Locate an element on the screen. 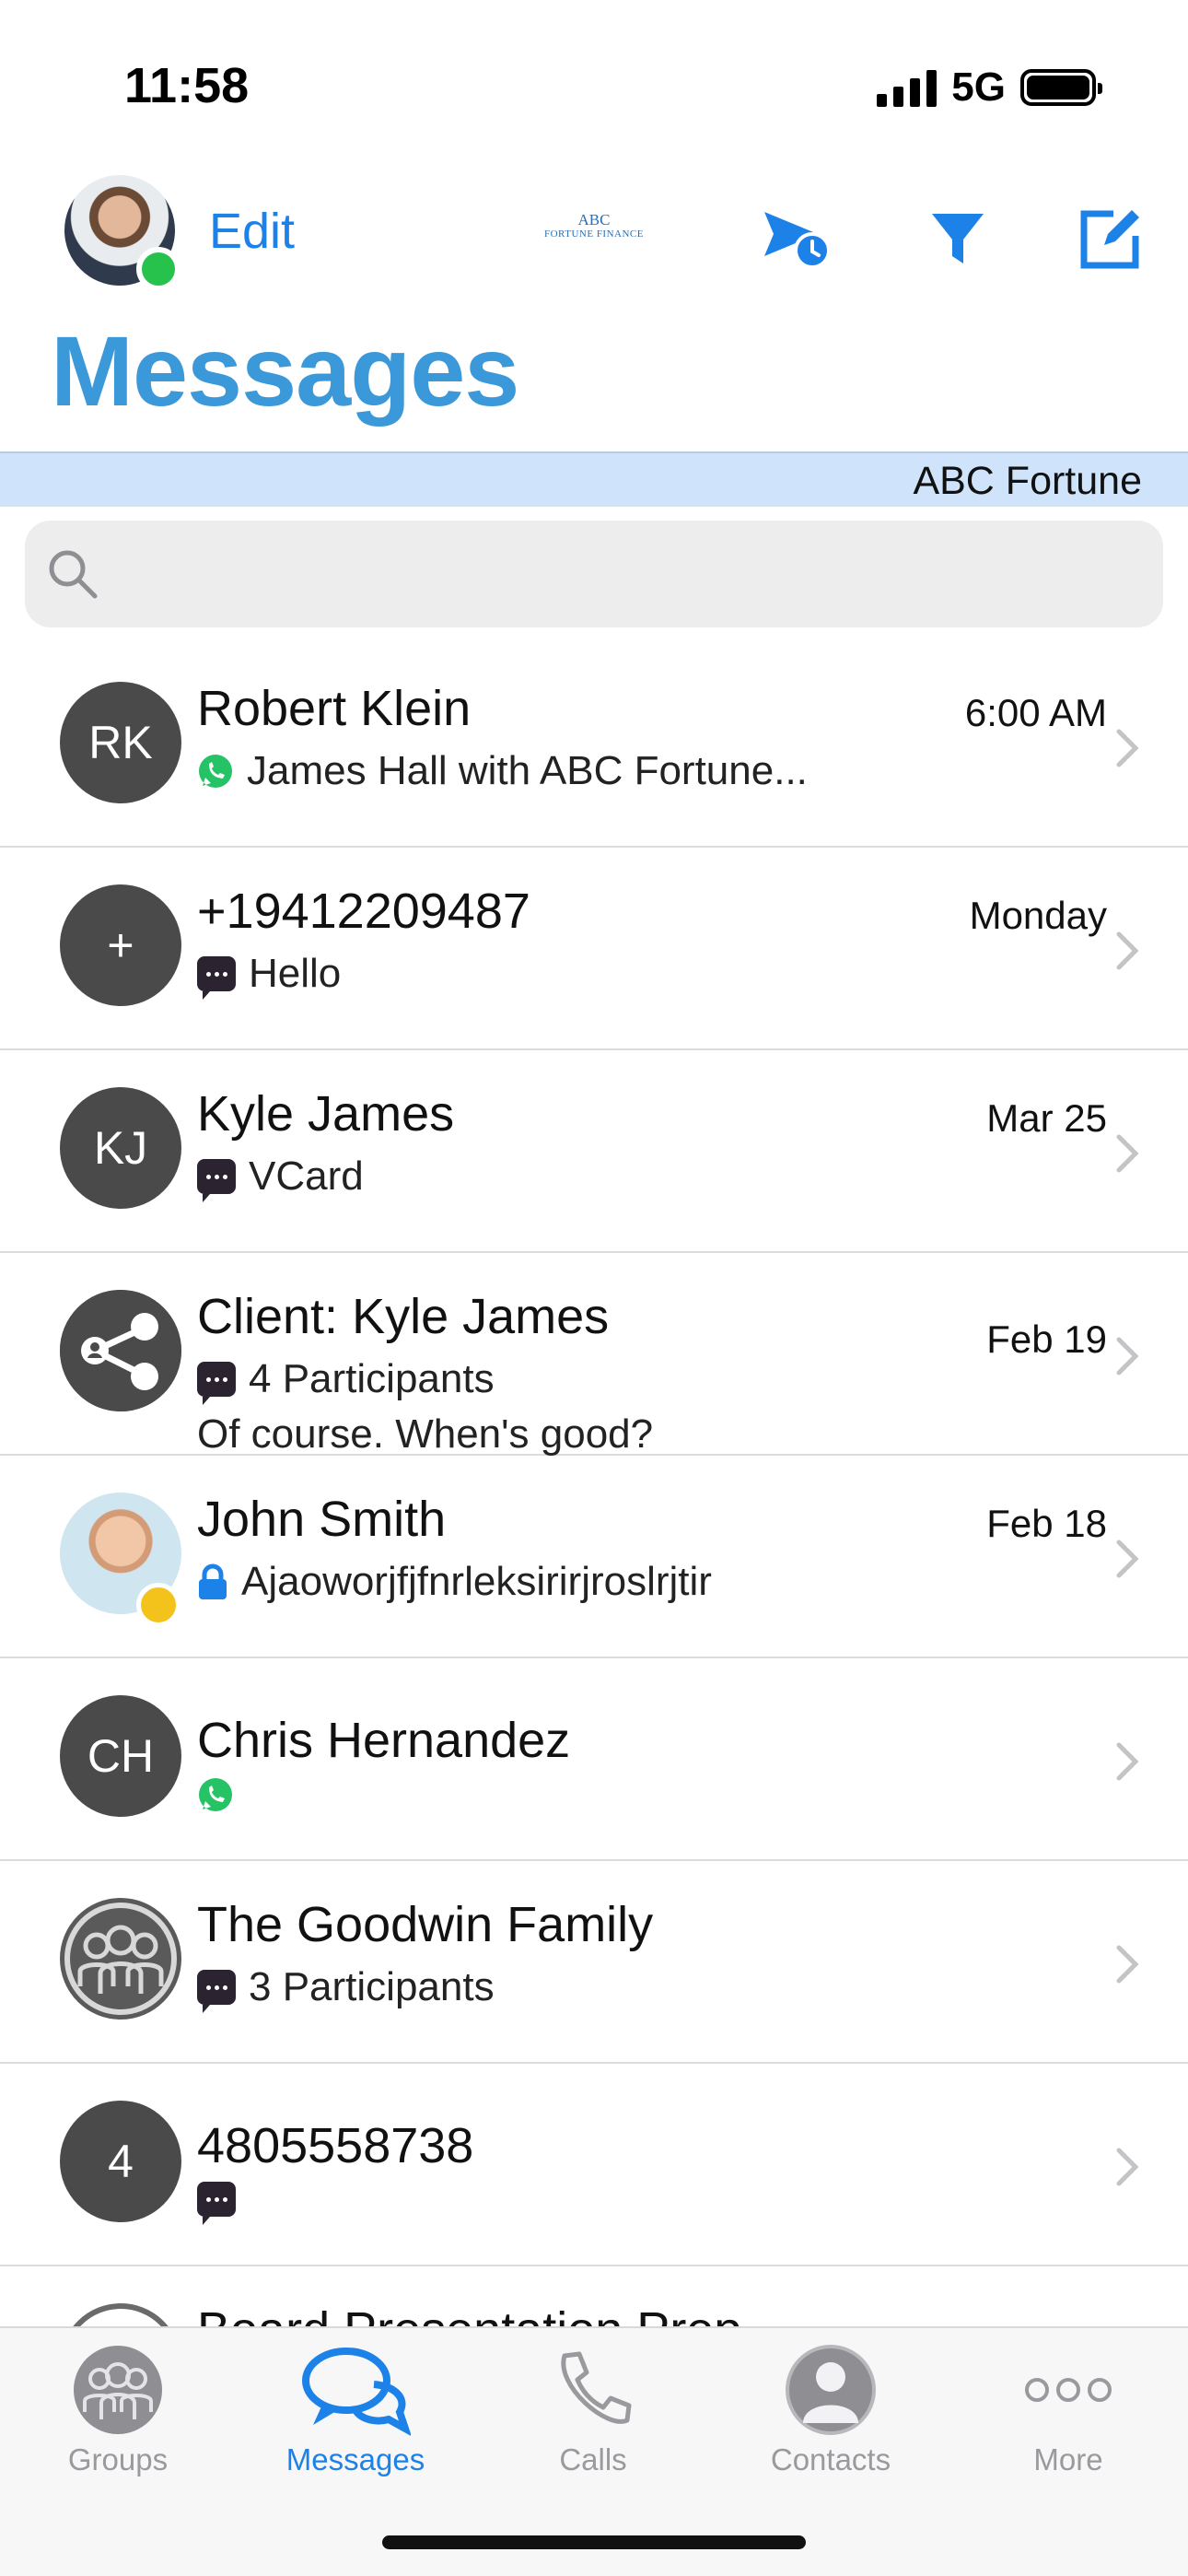 Image resolution: width=1188 pixels, height=2576 pixels. compose-icon is located at coordinates (1110, 239).